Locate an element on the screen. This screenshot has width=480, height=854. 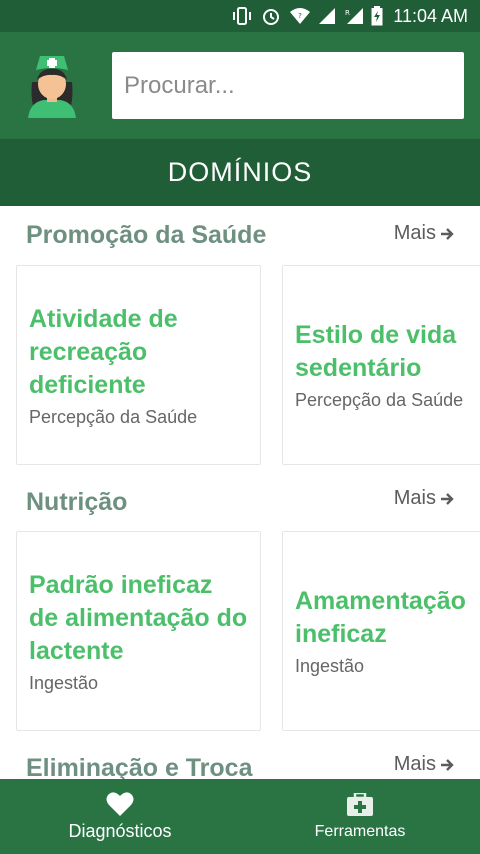
tab-diagnosticos: Diagnósticos is located at coordinates (120, 816).